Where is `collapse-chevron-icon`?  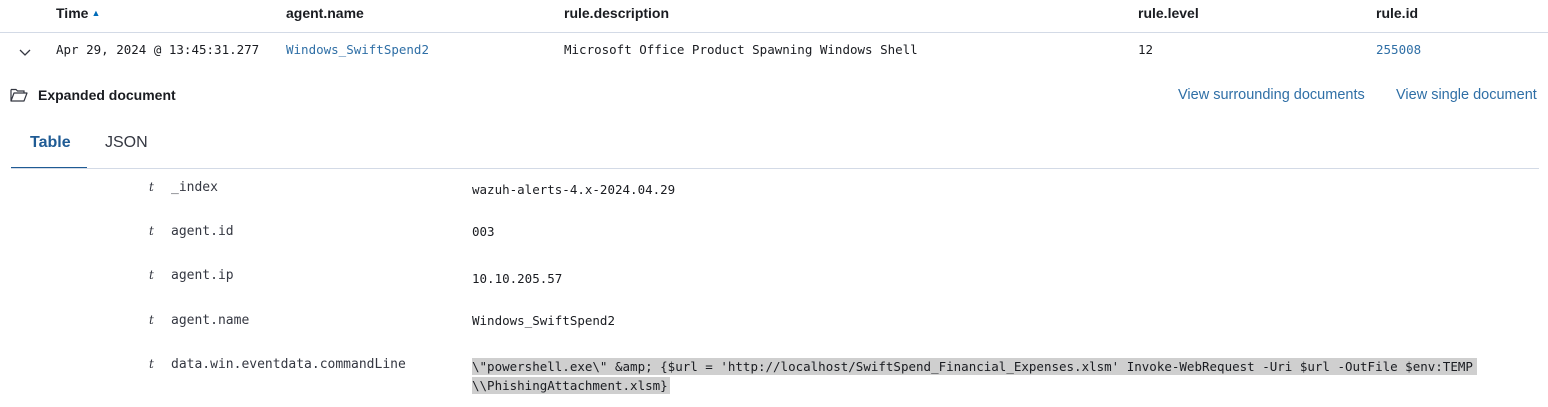 collapse-chevron-icon is located at coordinates (25, 52).